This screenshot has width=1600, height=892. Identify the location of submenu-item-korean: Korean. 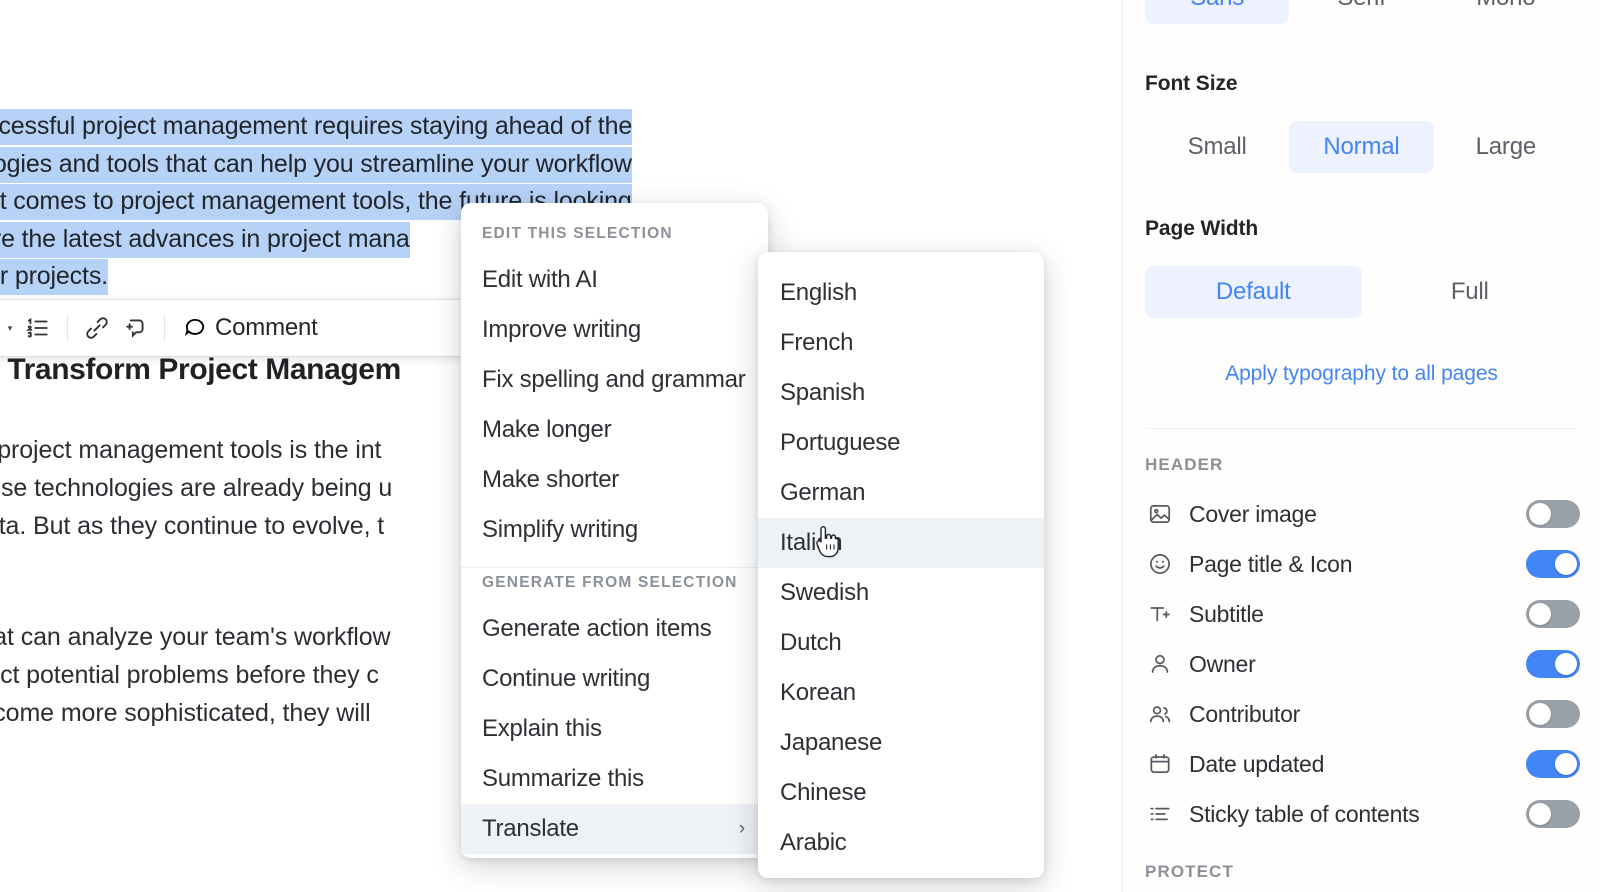
(901, 693).